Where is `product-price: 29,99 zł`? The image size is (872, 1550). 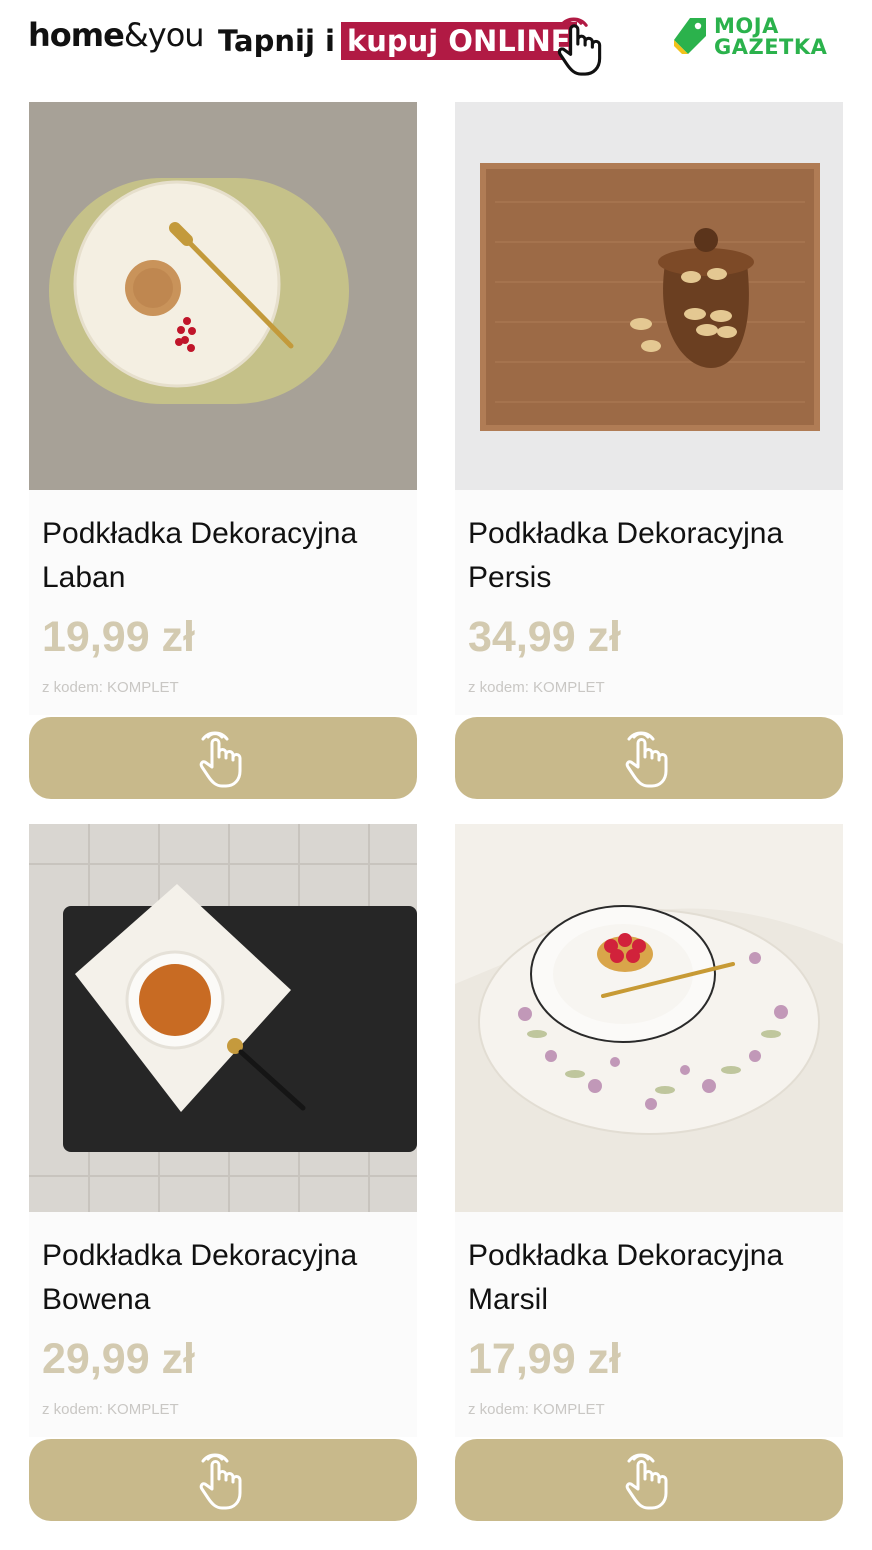
product-price: 29,99 zł is located at coordinates (118, 1359).